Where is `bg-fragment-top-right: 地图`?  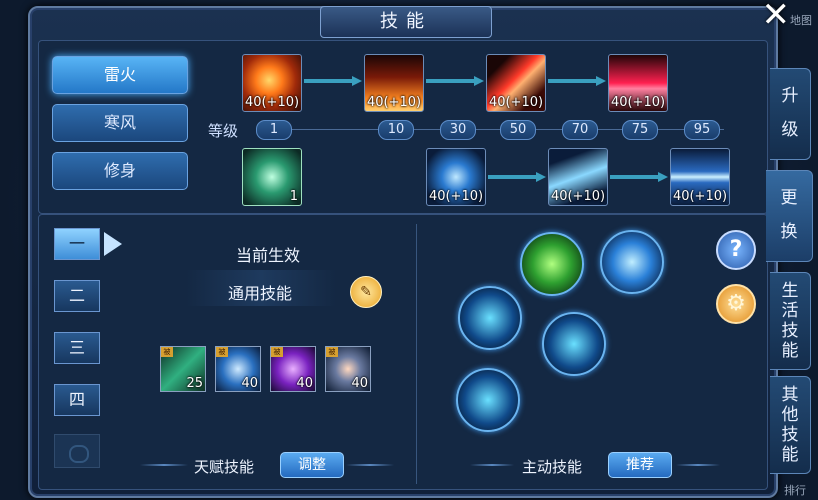
bg-fragment-top-right: 地图 is located at coordinates (801, 20).